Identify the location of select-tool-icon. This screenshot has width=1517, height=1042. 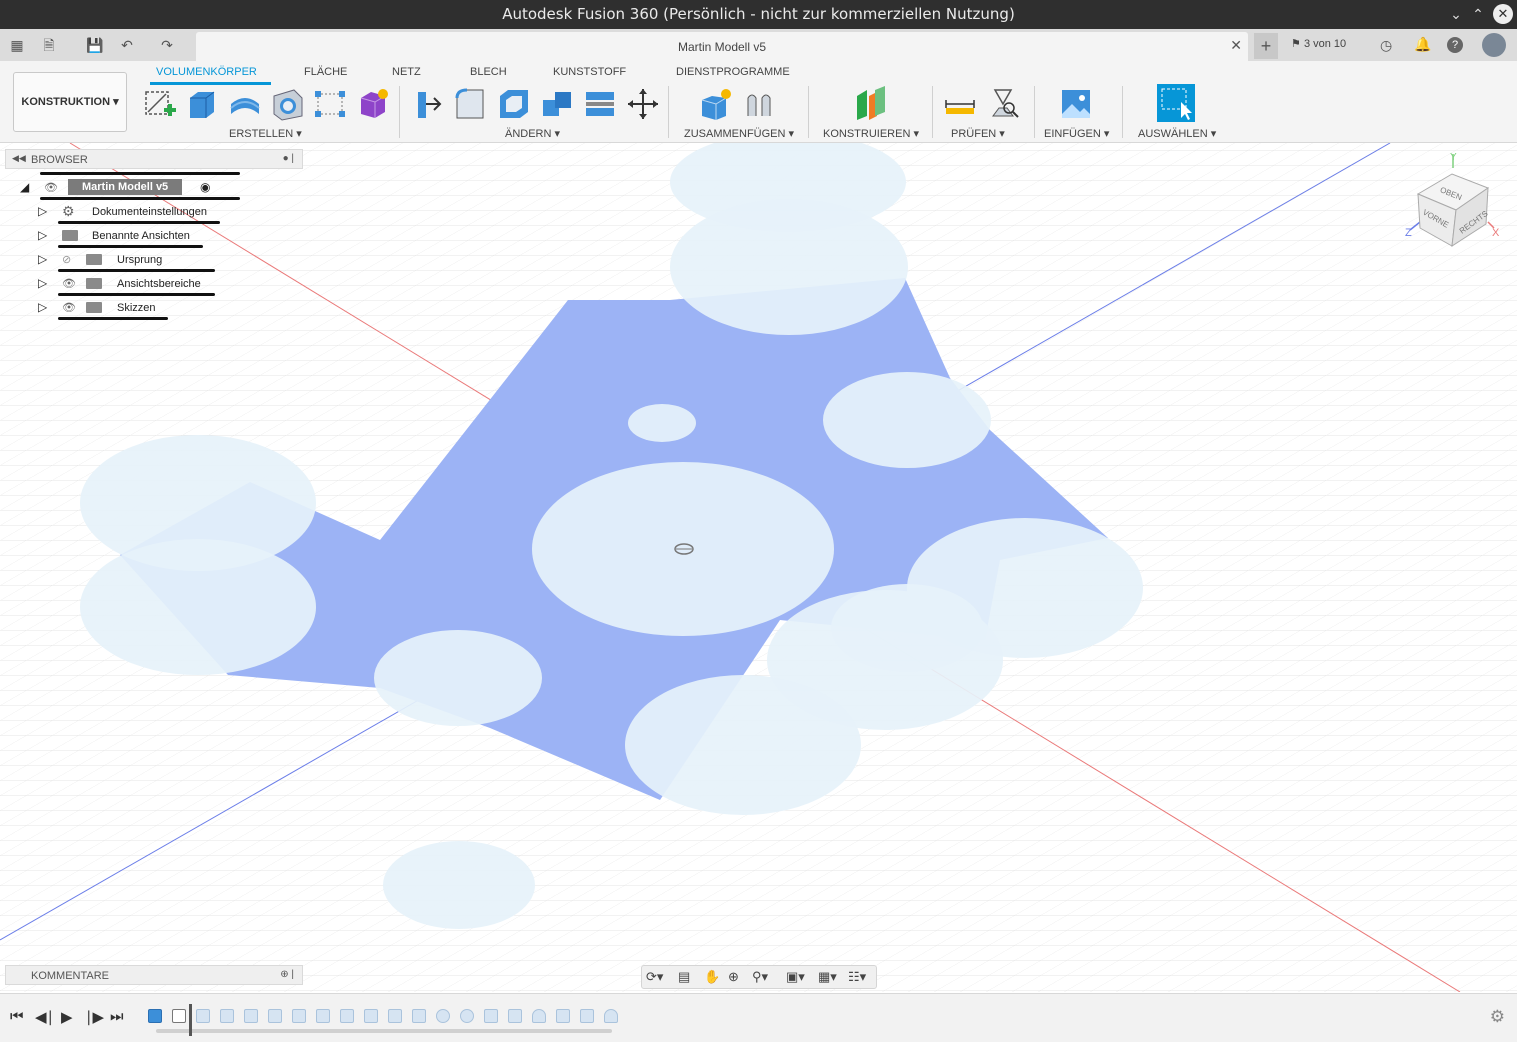
(1176, 103).